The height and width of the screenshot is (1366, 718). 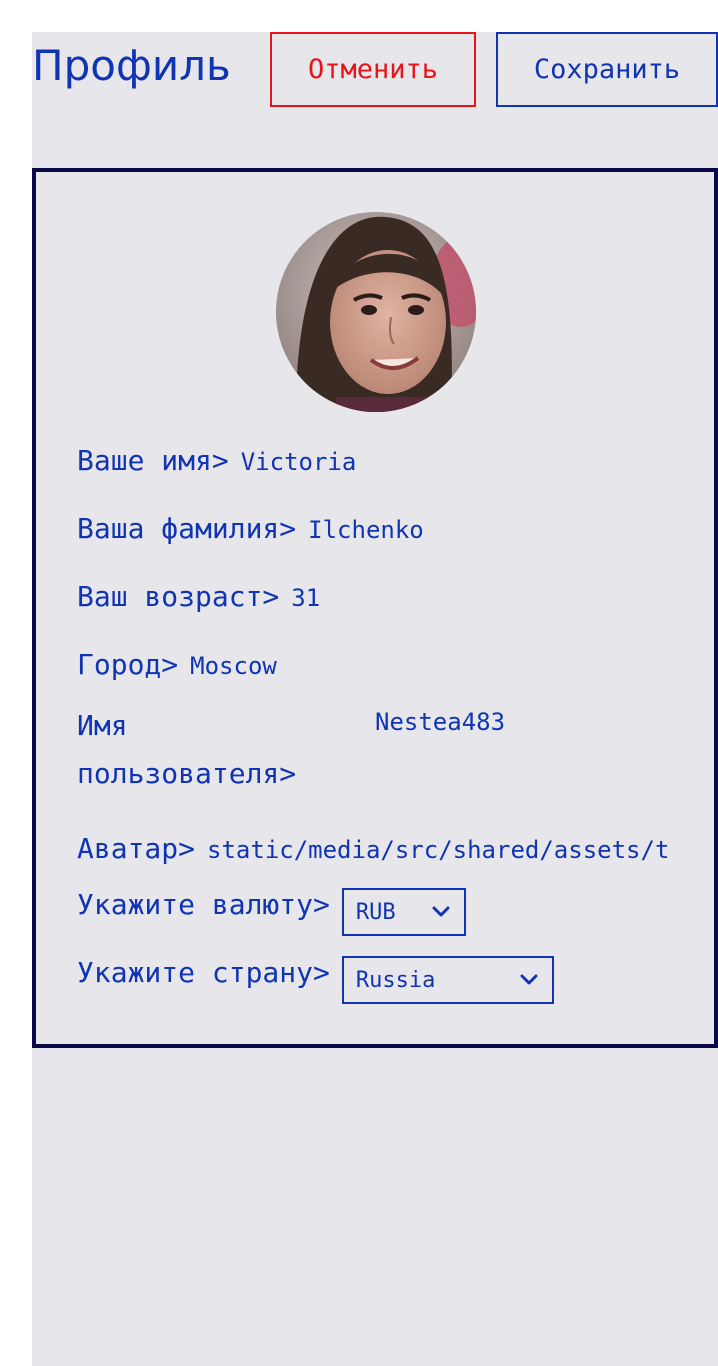 I want to click on field-last-name: Ваша фамилия> Ilchenko, so click(x=250, y=528).